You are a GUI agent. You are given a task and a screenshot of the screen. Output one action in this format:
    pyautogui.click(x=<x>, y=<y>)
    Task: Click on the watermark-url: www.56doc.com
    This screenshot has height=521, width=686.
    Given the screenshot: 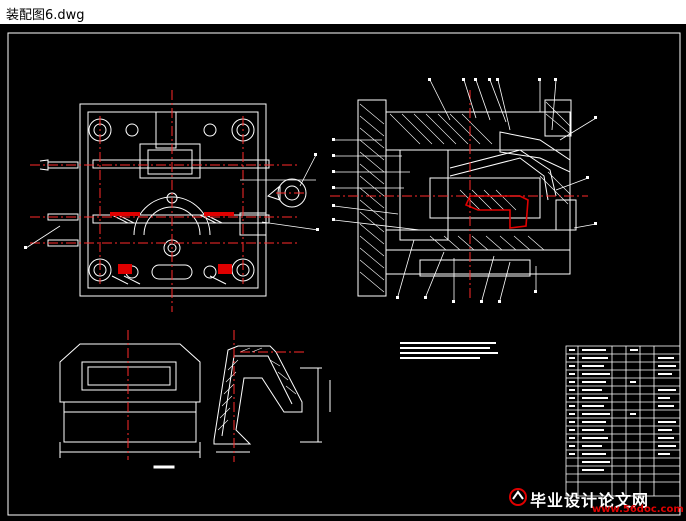 What is the action you would take?
    pyautogui.click(x=638, y=509)
    